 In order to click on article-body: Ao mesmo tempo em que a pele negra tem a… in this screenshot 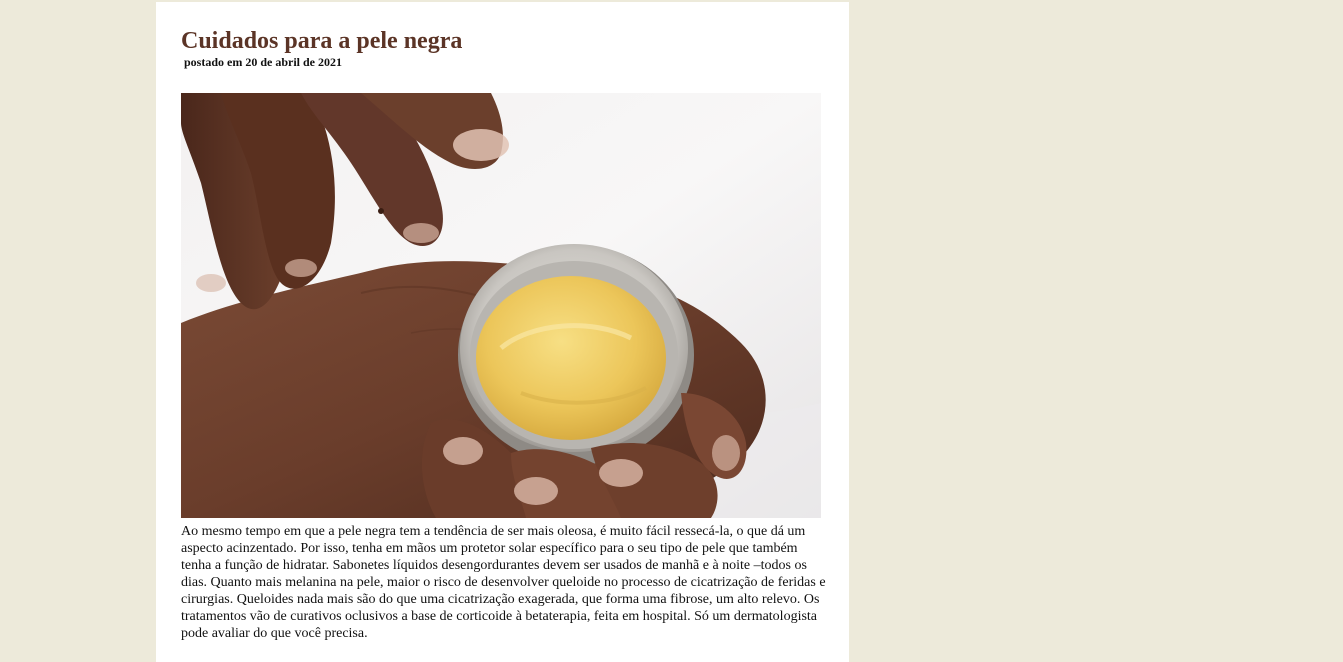, I will do `click(503, 582)`.